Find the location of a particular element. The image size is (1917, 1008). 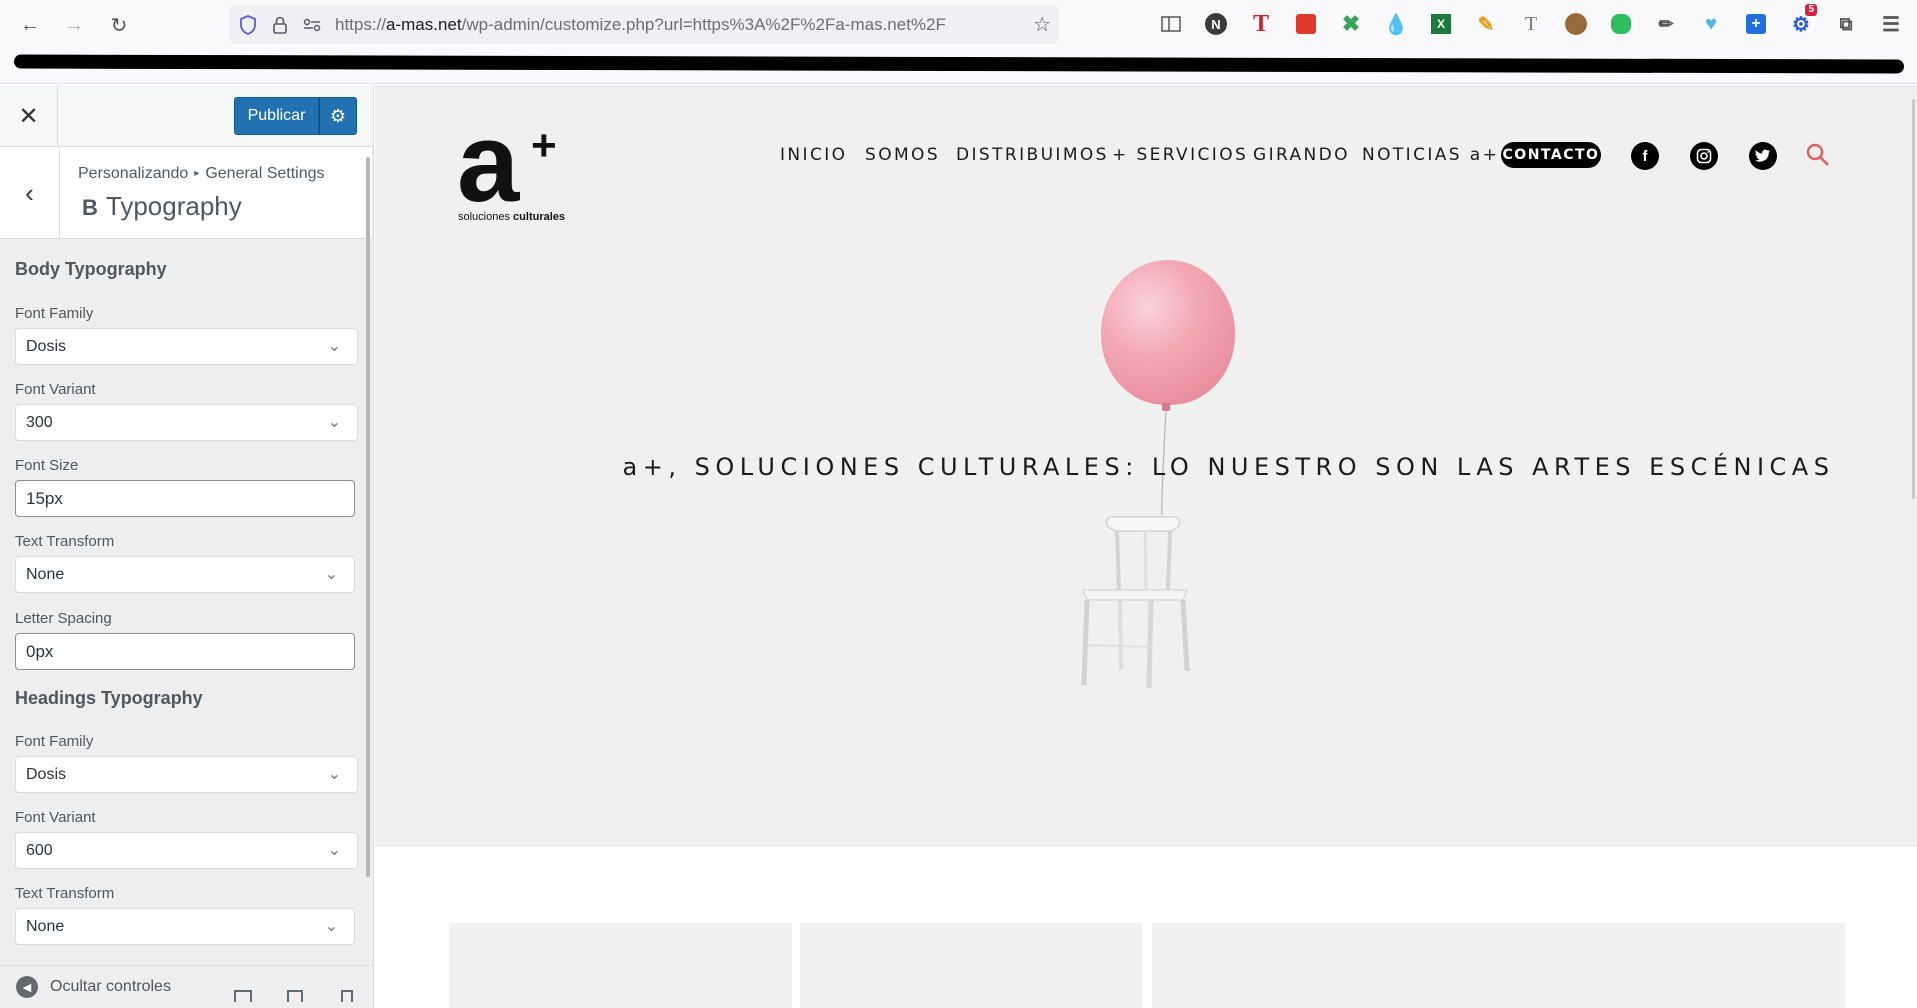

bookmark-star-icon: ☆ is located at coordinates (1042, 24).